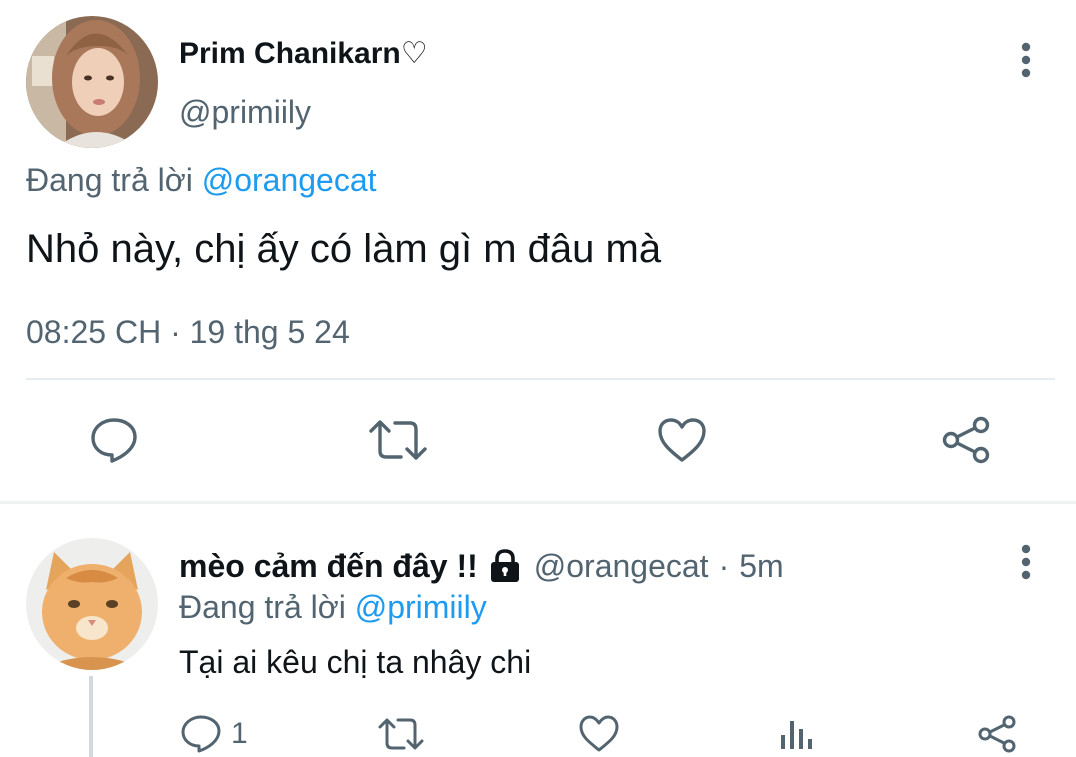  I want to click on replying-to-mention: @primiily, so click(421, 607).